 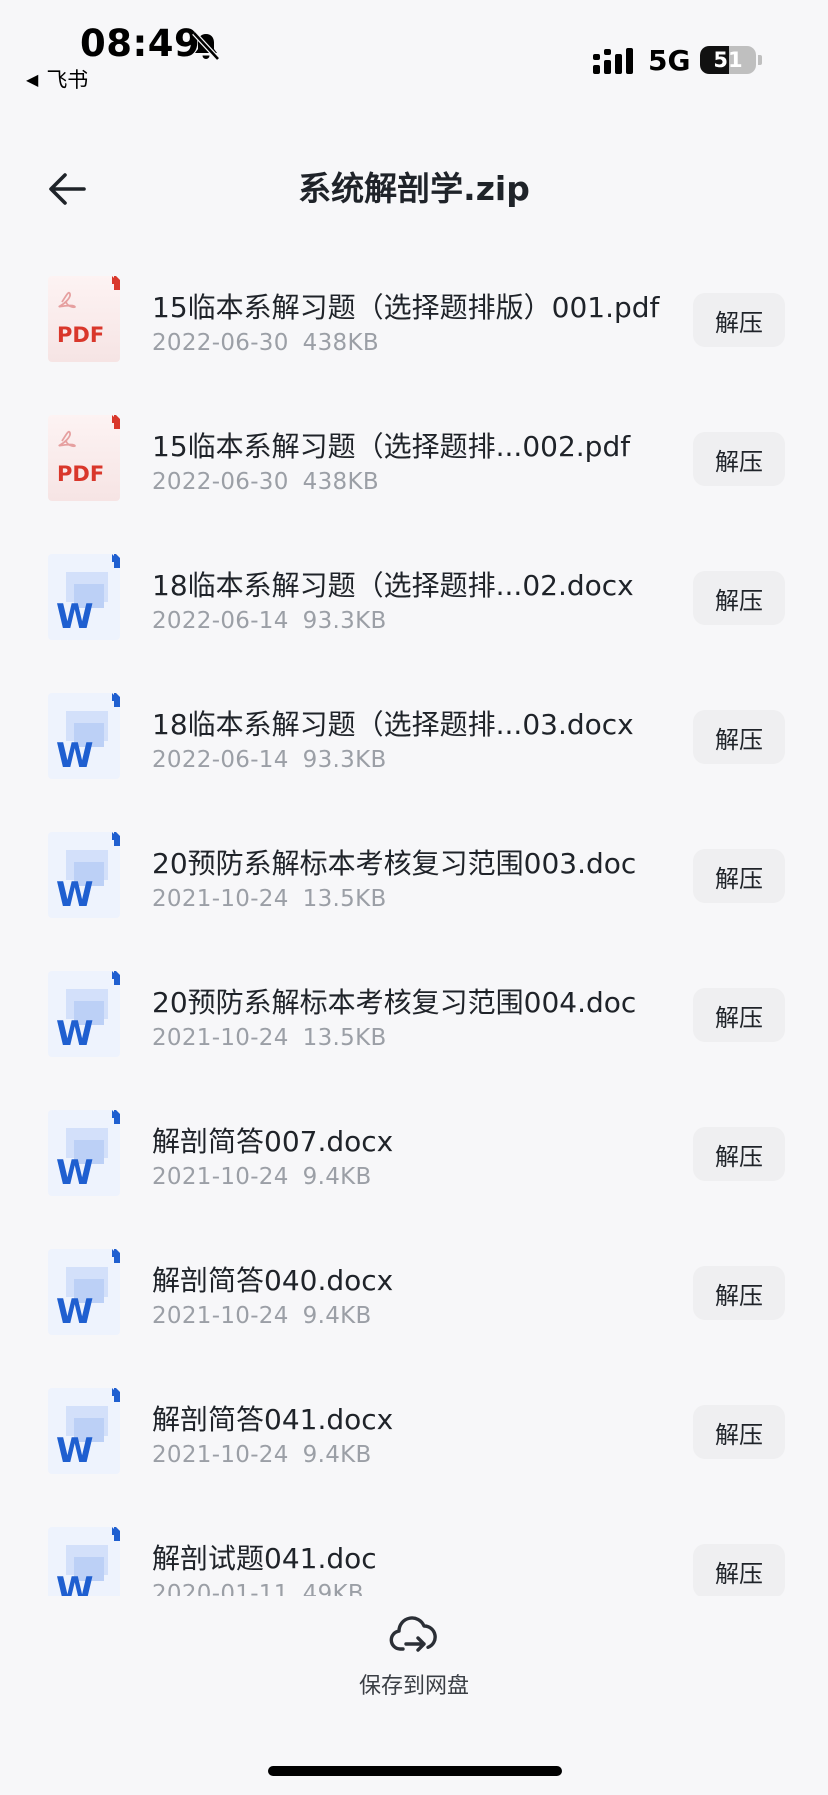 What do you see at coordinates (140, 43) in the screenshot?
I see `status-time: 08:49` at bounding box center [140, 43].